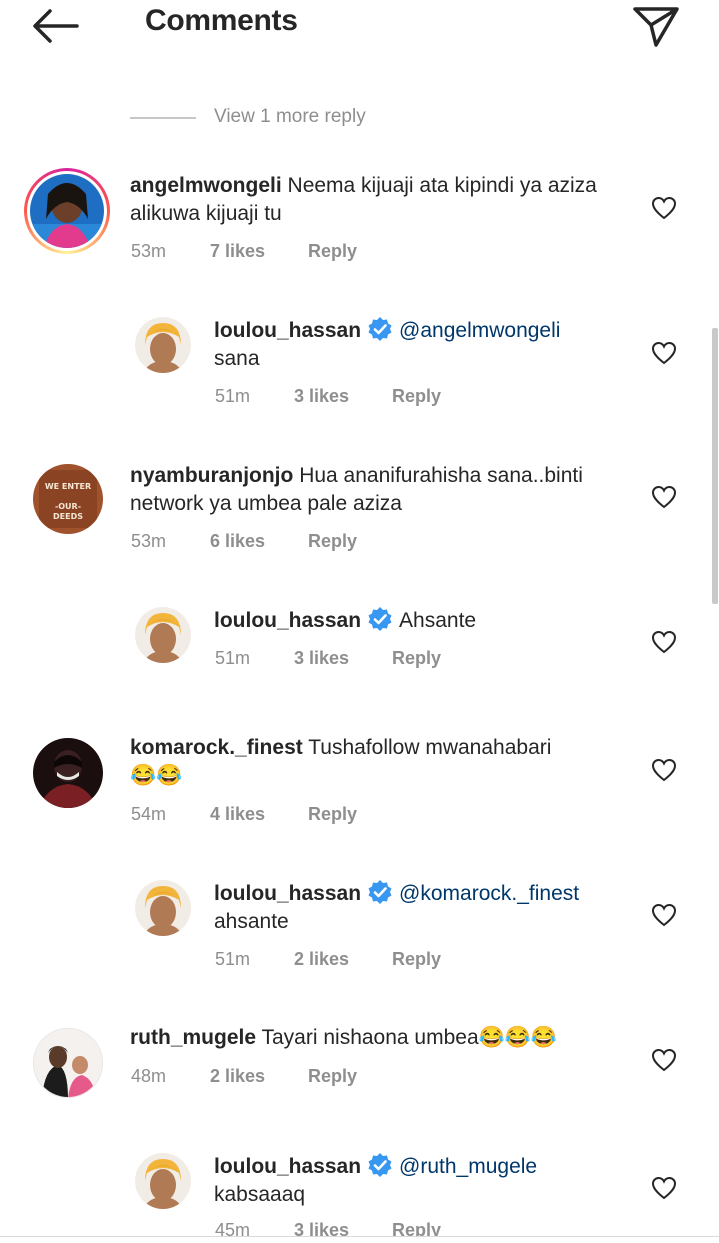 The image size is (719, 1243). Describe the element at coordinates (489, 893) in the screenshot. I see `mention-link: @komarock._finest` at that location.